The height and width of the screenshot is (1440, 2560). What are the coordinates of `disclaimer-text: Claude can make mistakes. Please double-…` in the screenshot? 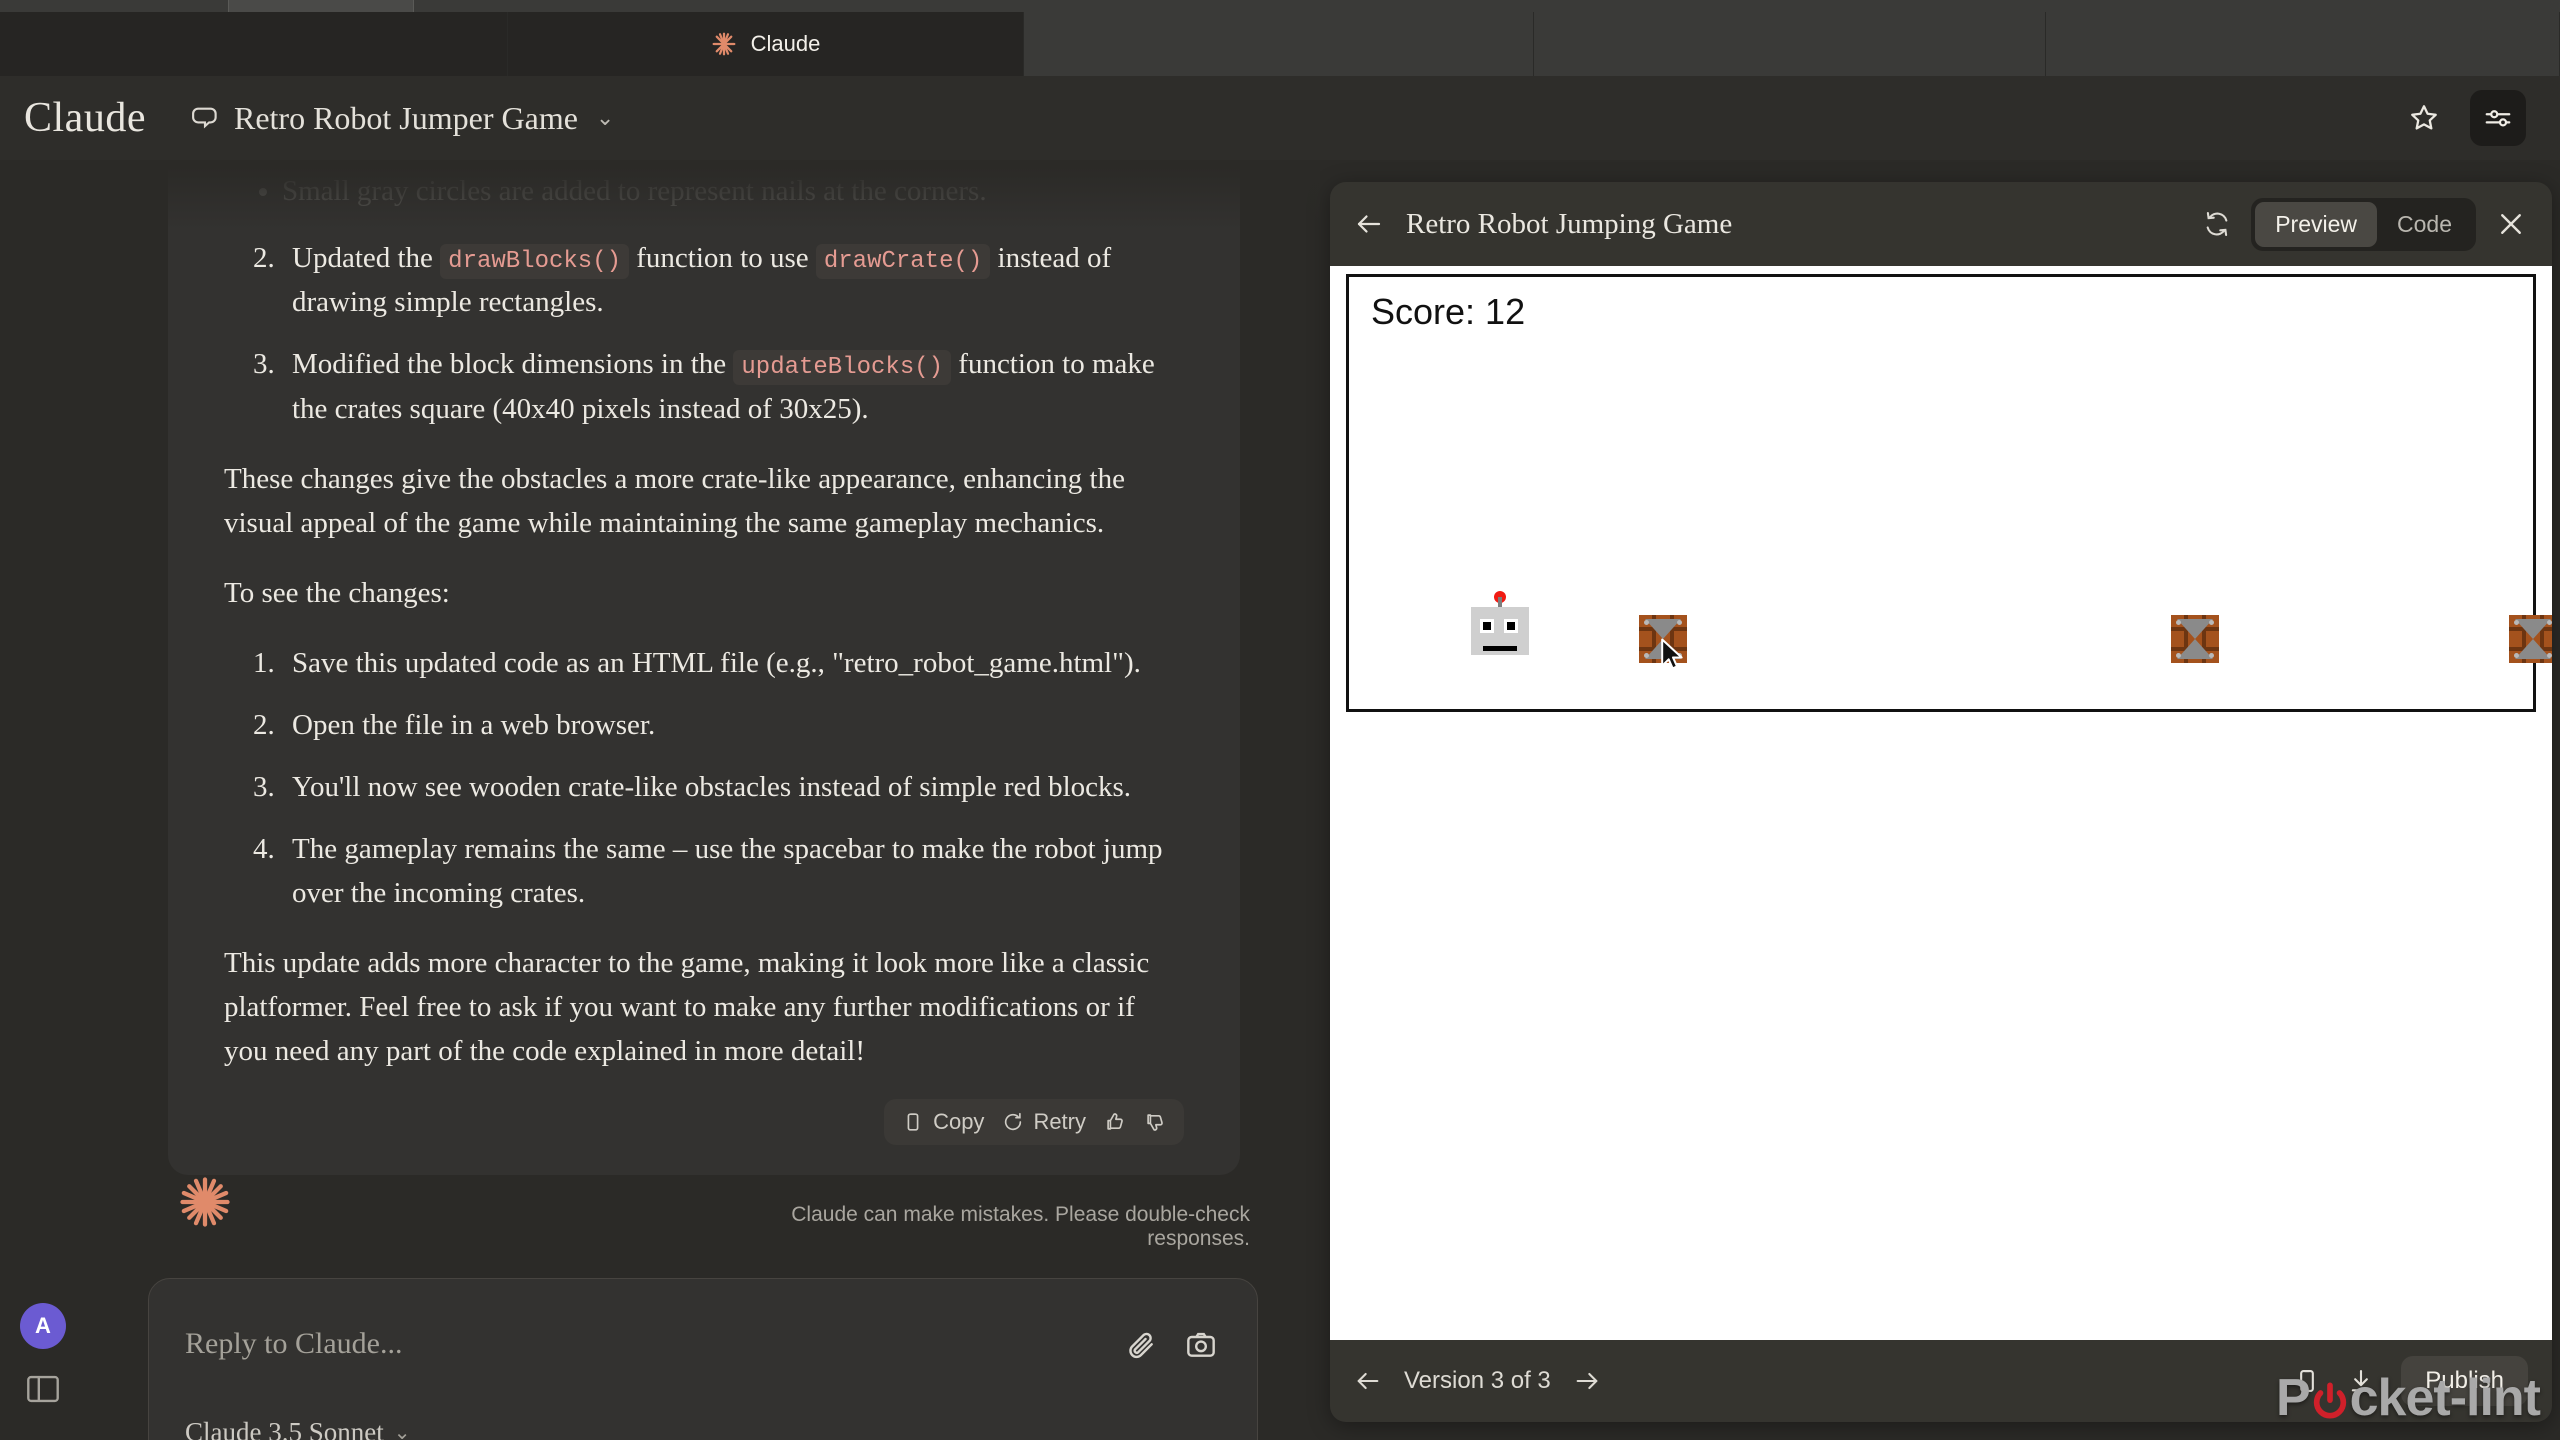 It's located at (1020, 1226).